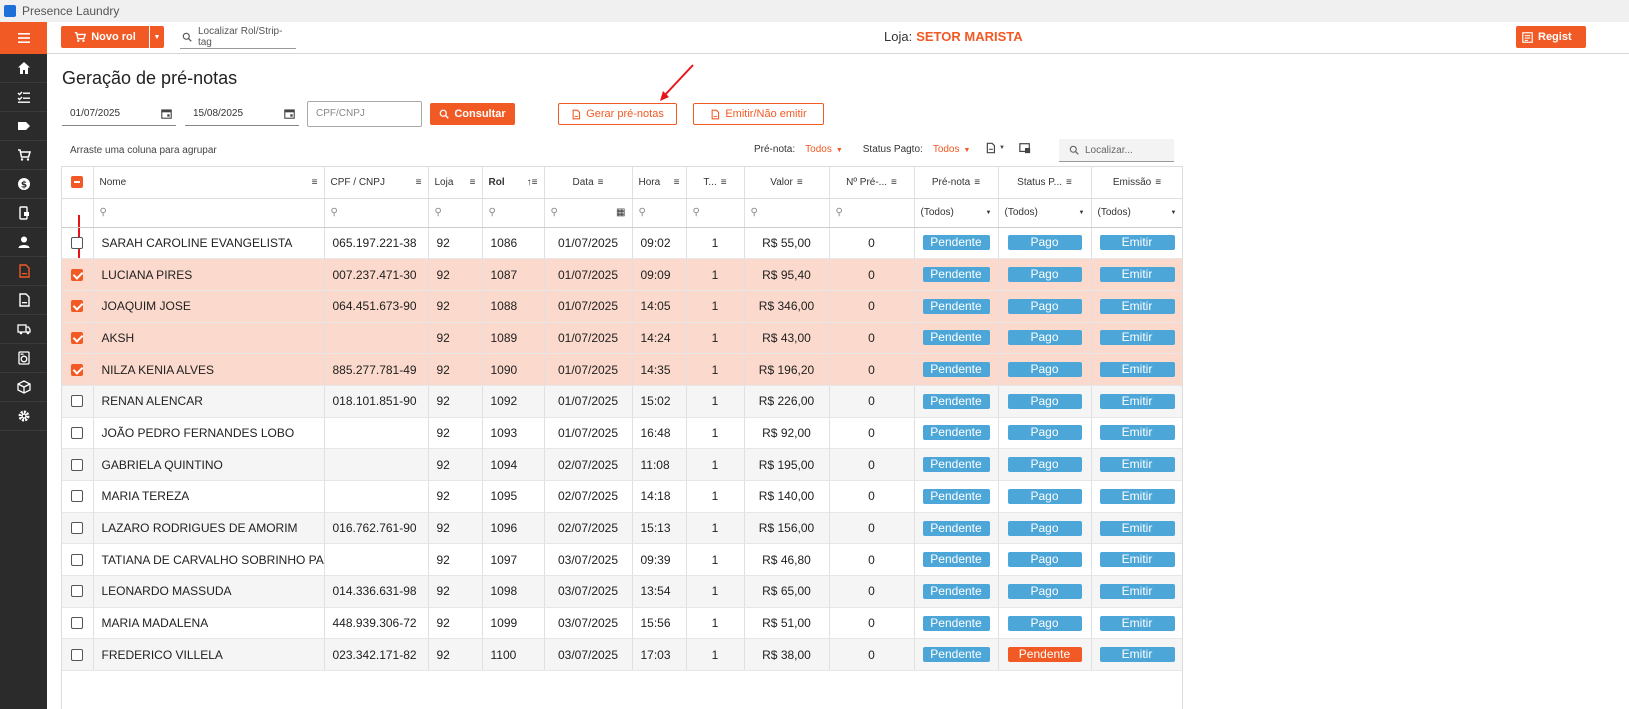  Describe the element at coordinates (455, 213) in the screenshot. I see `filter-cell-loja: ⚲` at that location.